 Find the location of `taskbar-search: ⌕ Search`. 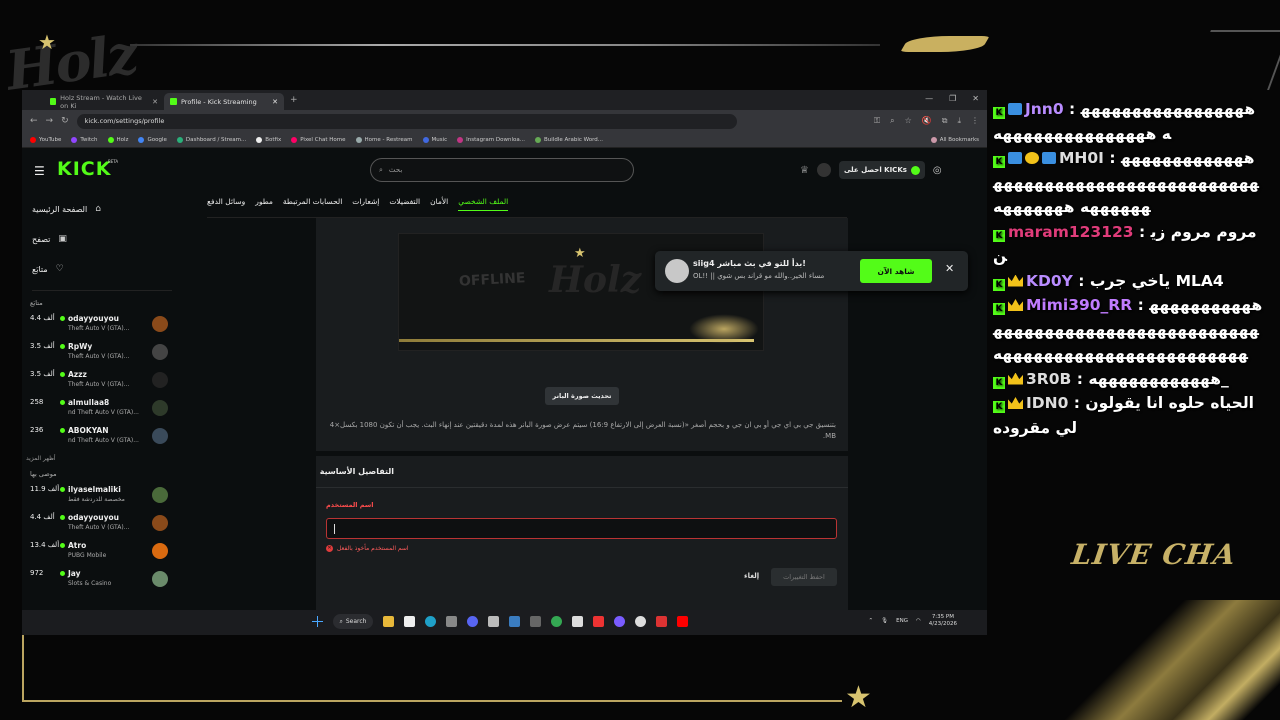

taskbar-search: ⌕ Search is located at coordinates (353, 621).